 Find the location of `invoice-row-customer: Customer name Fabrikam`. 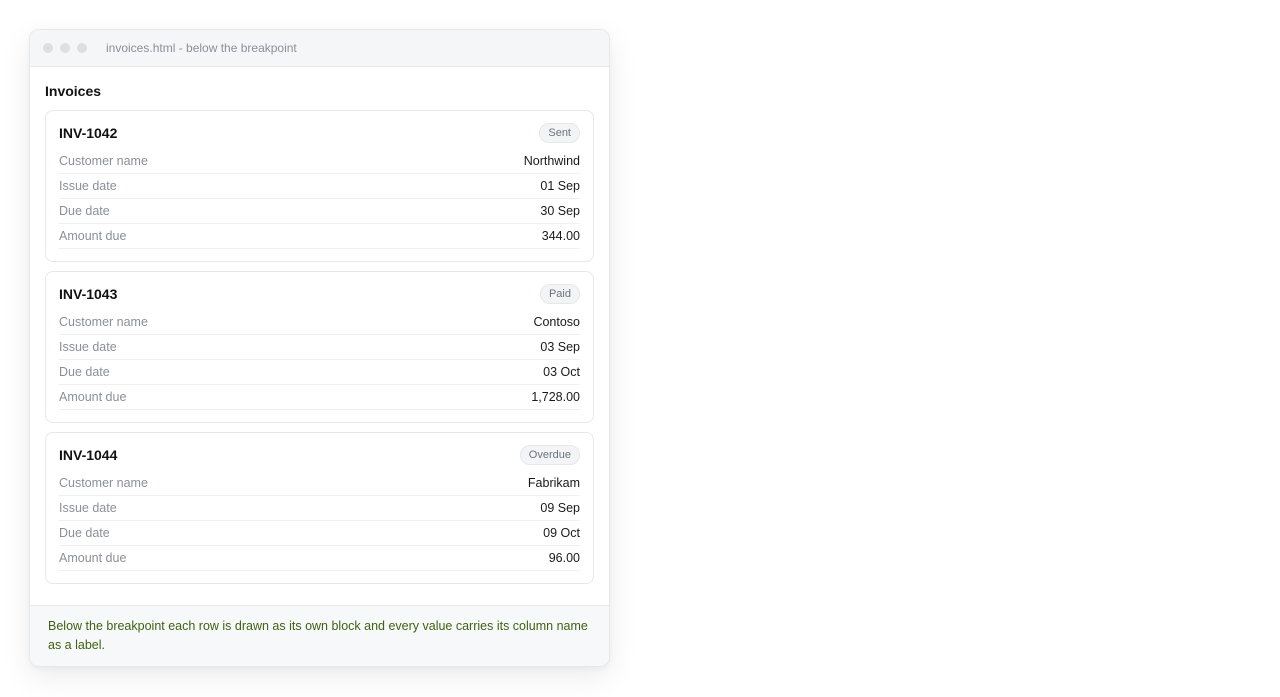

invoice-row-customer: Customer name Fabrikam is located at coordinates (319, 483).